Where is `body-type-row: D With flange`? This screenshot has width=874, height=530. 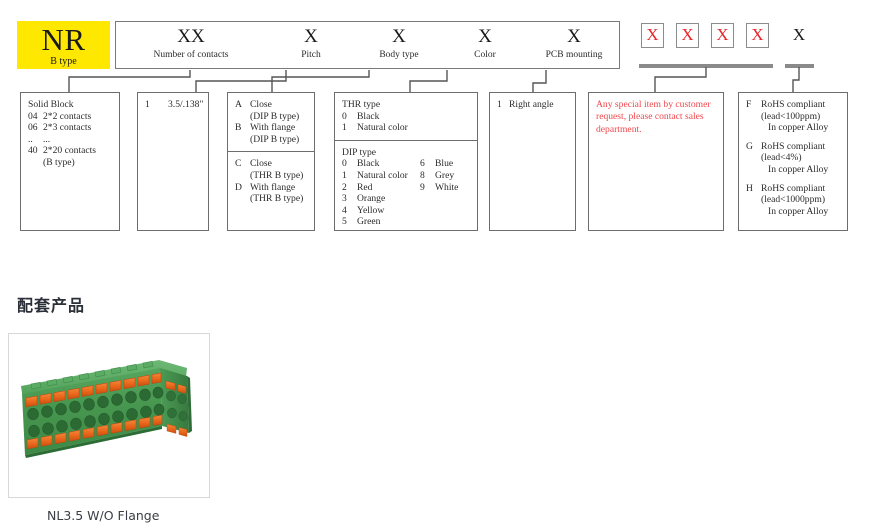 body-type-row: D With flange is located at coordinates (271, 188).